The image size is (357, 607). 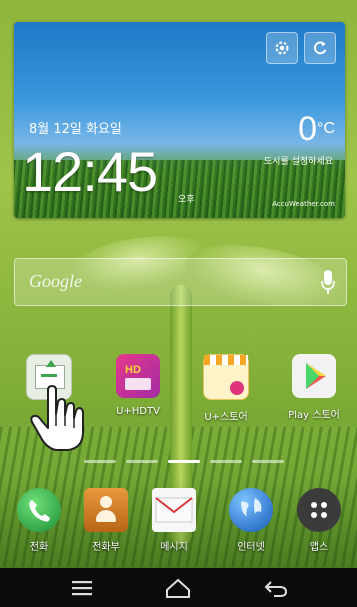 I want to click on dock-phone: 전화, so click(x=39, y=520).